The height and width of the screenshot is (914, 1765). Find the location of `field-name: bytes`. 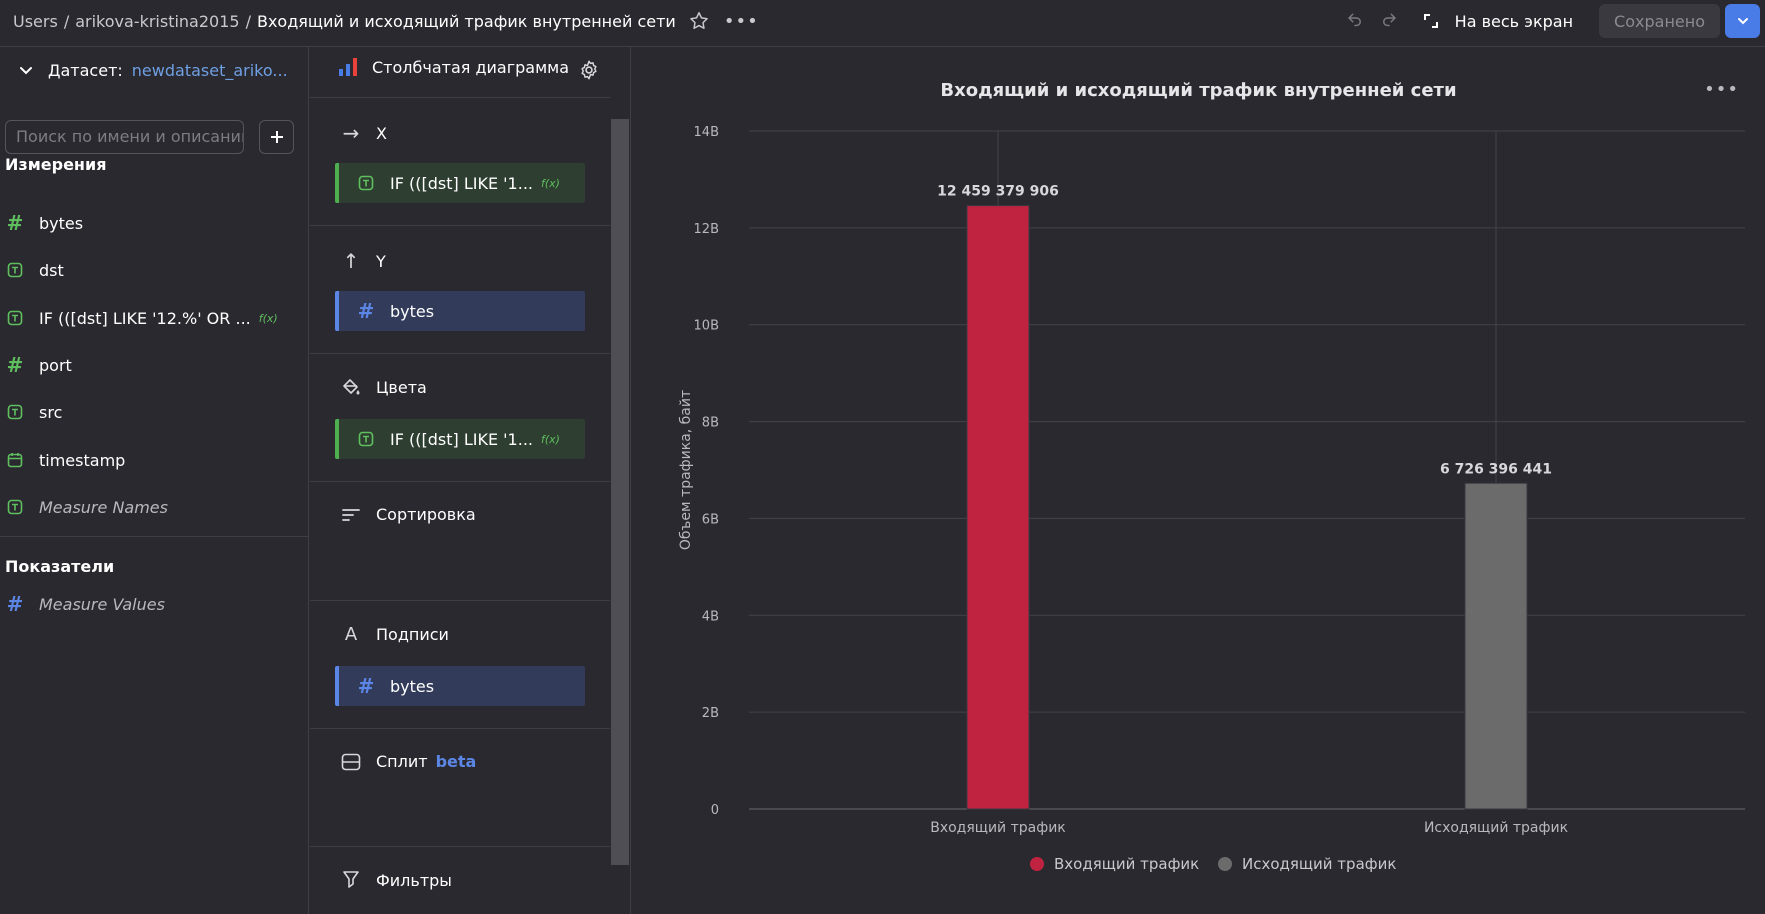

field-name: bytes is located at coordinates (61, 223).